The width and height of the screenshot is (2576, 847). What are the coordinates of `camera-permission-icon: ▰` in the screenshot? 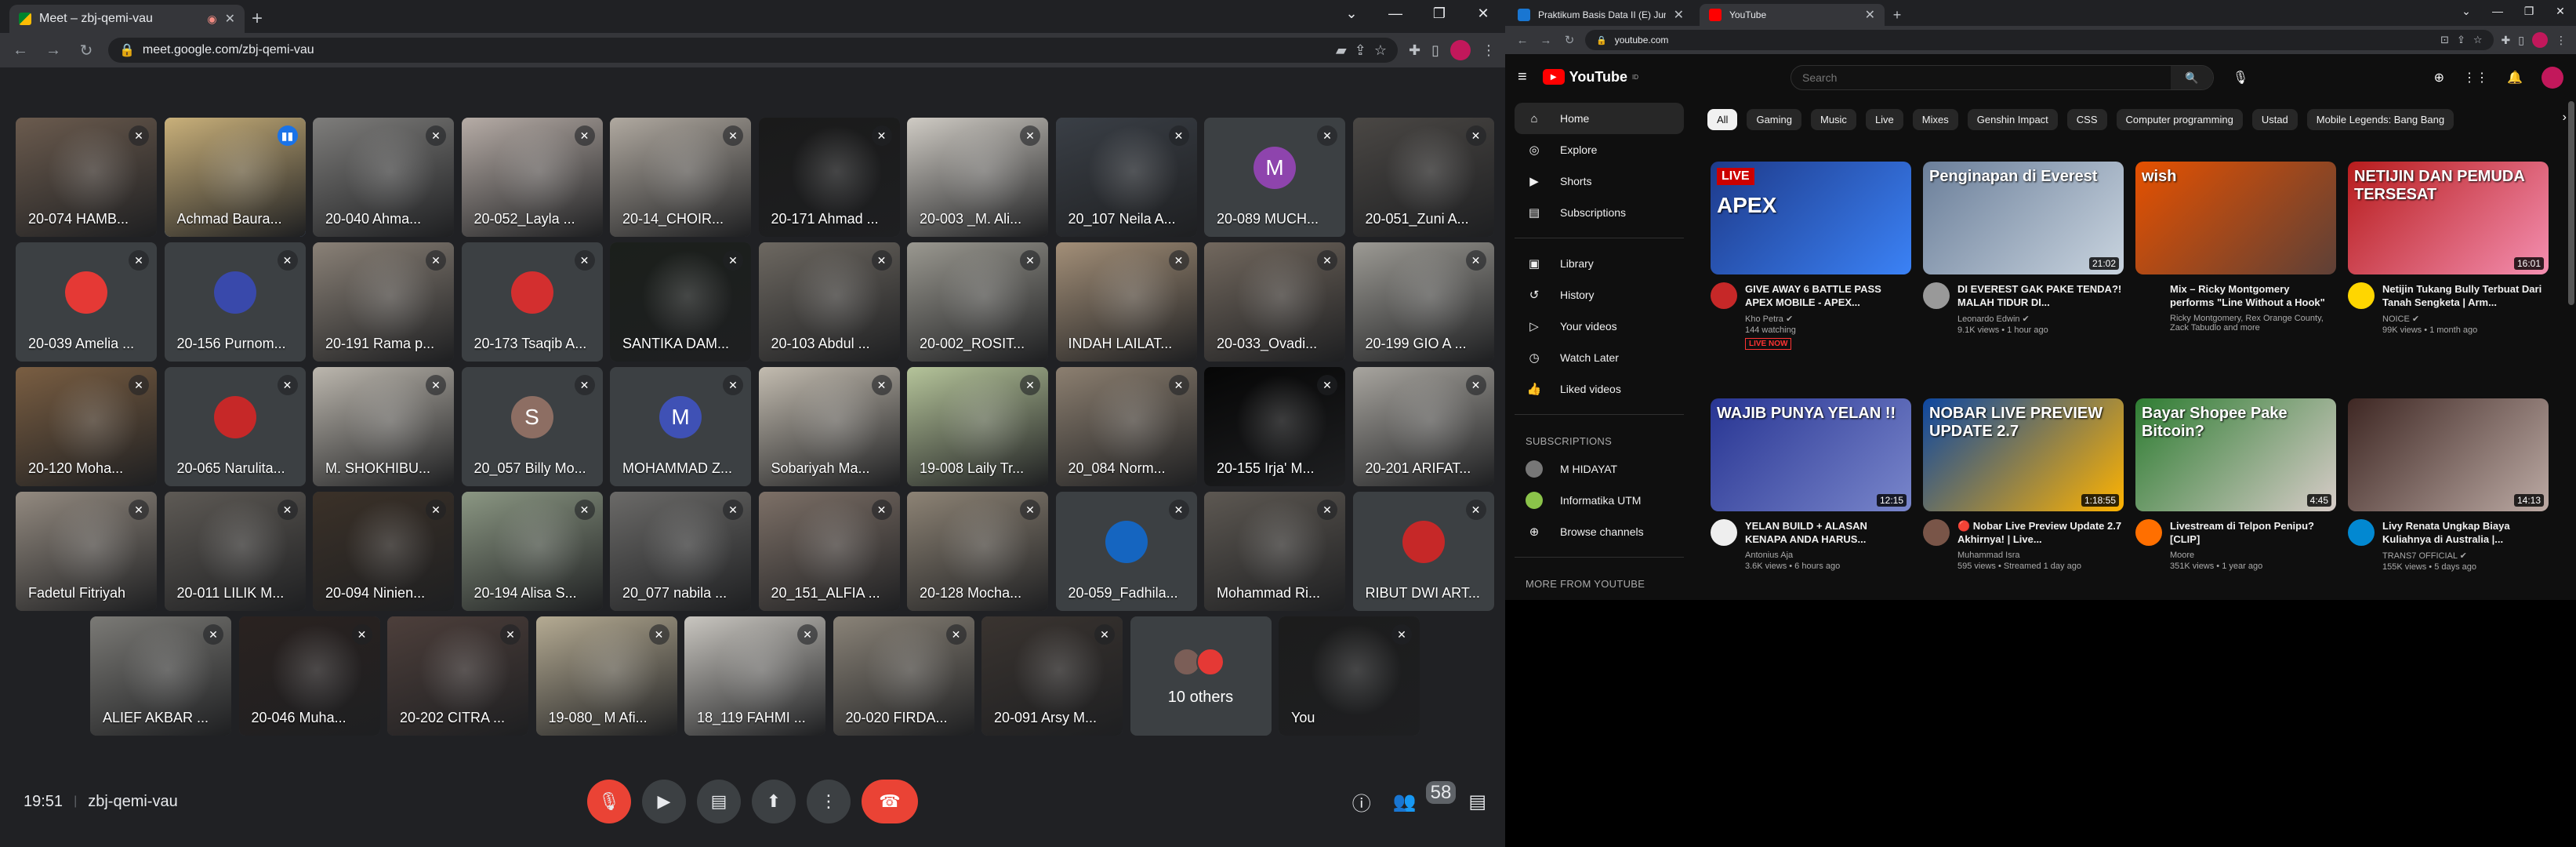 It's located at (1342, 50).